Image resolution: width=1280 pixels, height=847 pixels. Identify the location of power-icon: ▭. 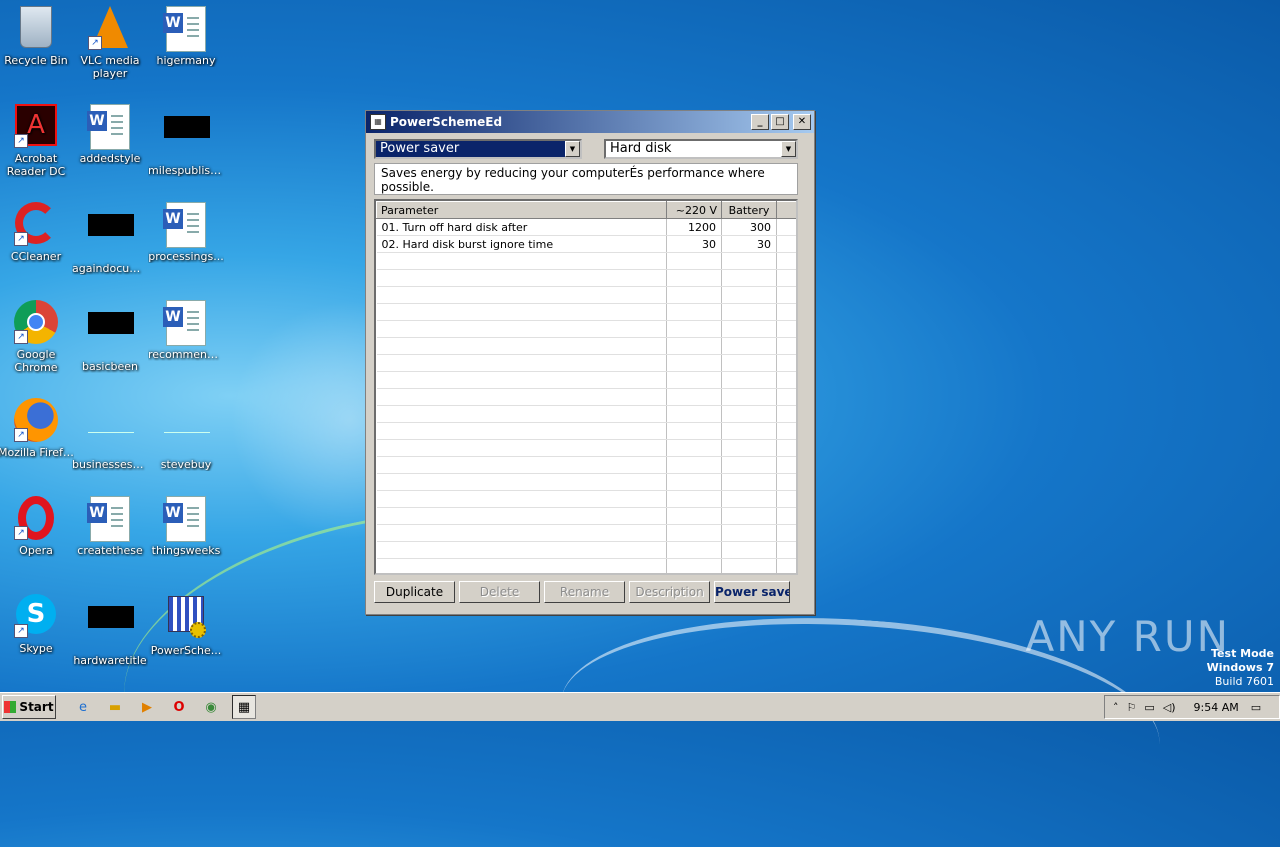
(1149, 707).